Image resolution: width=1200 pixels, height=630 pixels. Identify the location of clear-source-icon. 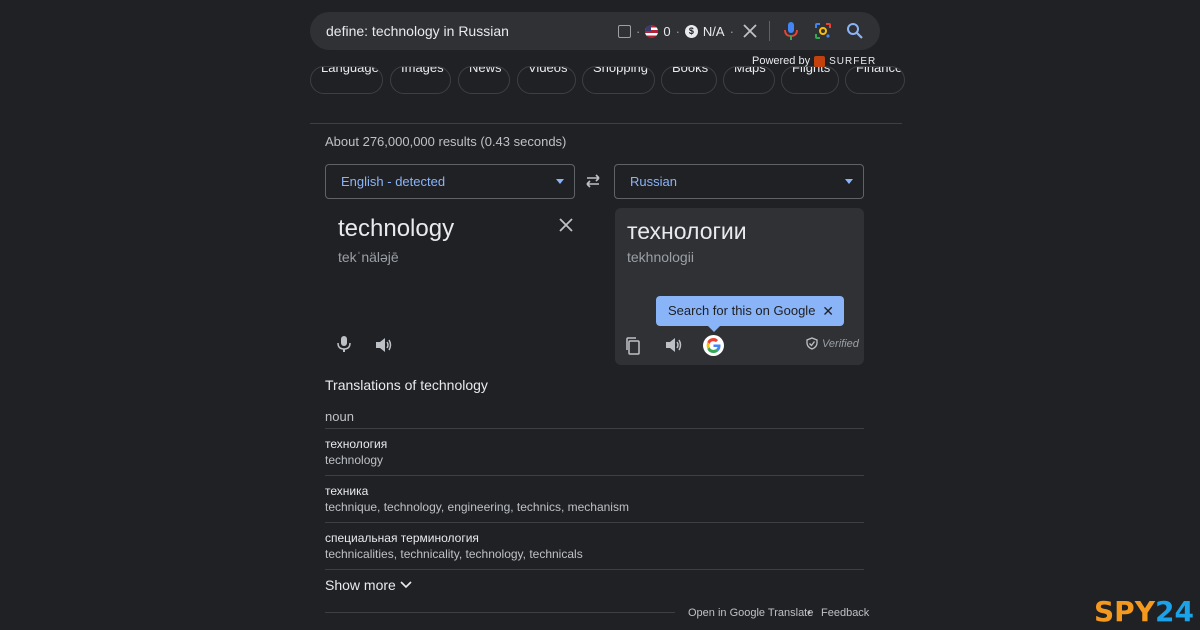
(566, 227).